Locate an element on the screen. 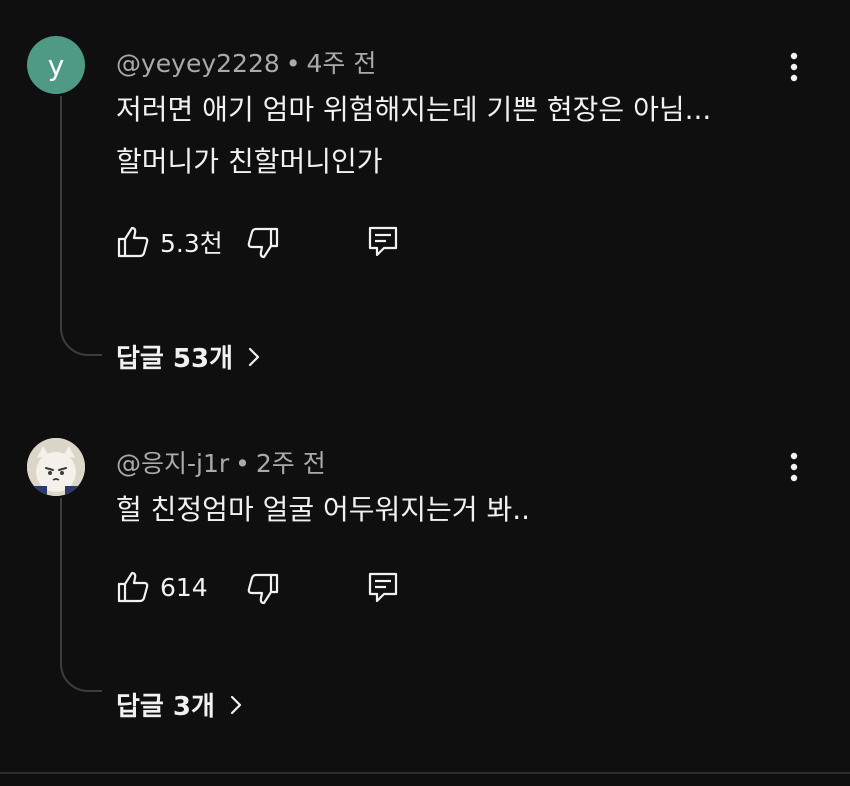  bottom-divider is located at coordinates (425, 773).